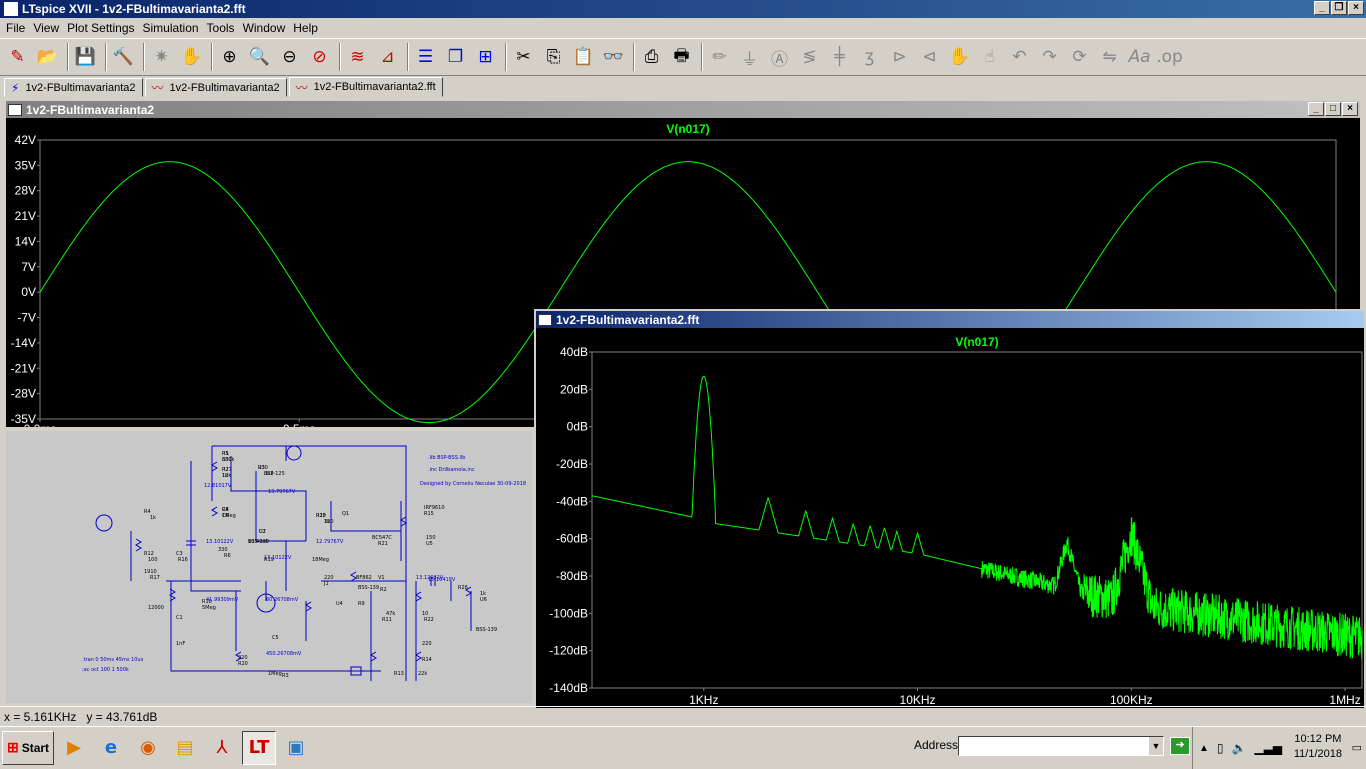 Image resolution: width=1366 pixels, height=769 pixels. Describe the element at coordinates (455, 57) in the screenshot. I see `cascade-icon: ❐` at that location.